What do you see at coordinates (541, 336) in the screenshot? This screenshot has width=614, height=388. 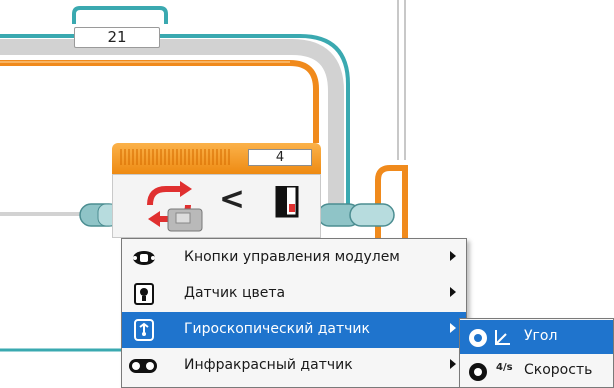 I see `submenu-item-label: Угол` at bounding box center [541, 336].